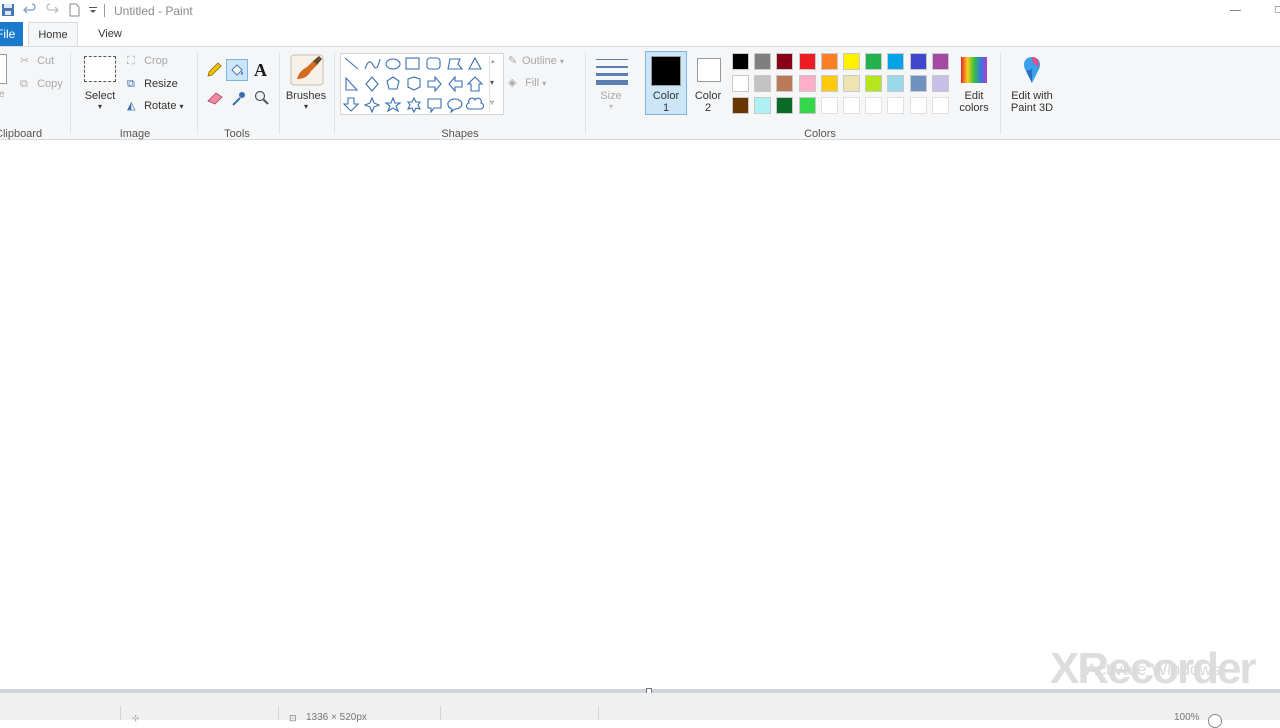 The height and width of the screenshot is (728, 1280). What do you see at coordinates (1235, 10) in the screenshot?
I see `minimize-icon` at bounding box center [1235, 10].